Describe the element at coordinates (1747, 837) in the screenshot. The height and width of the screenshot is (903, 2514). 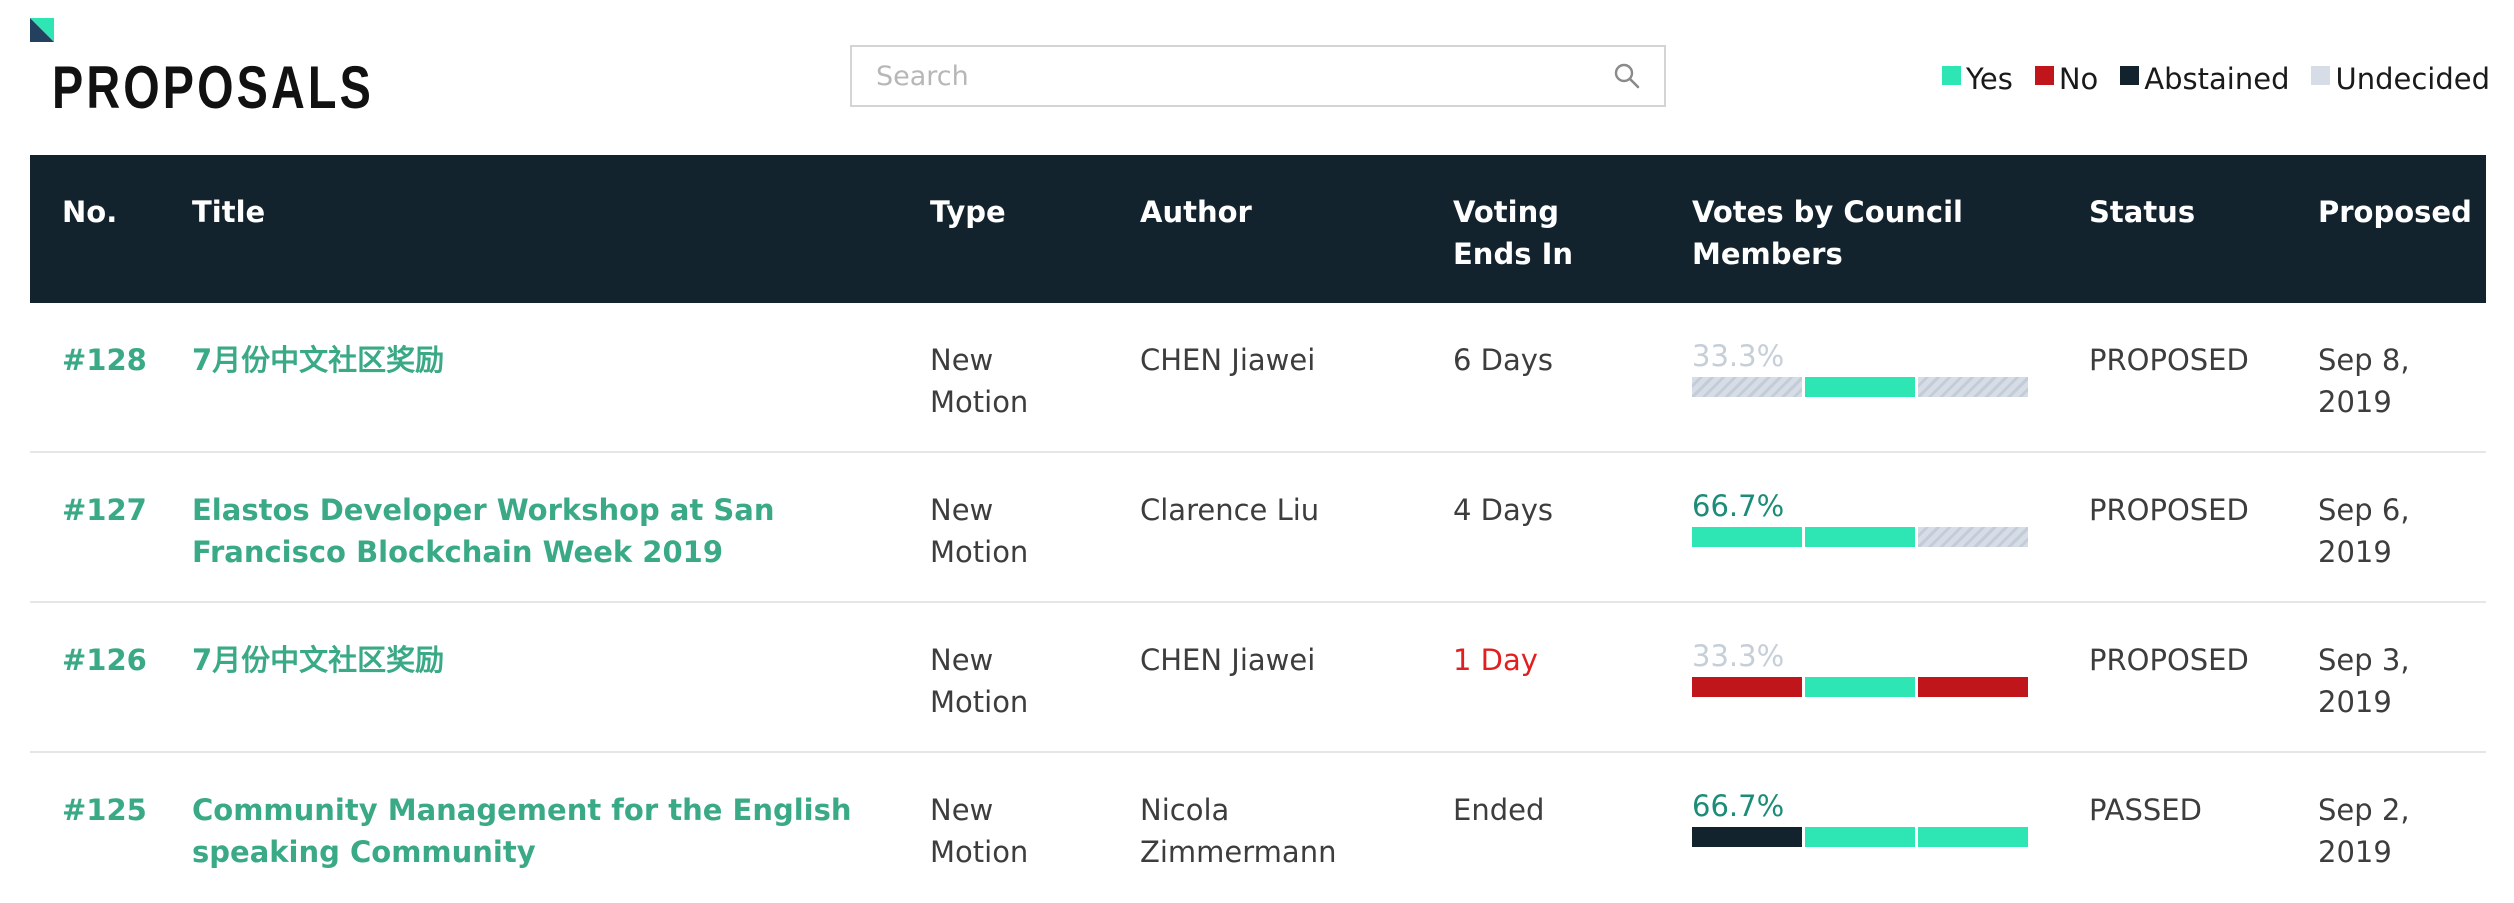
I see `vote-segment-abstained` at that location.